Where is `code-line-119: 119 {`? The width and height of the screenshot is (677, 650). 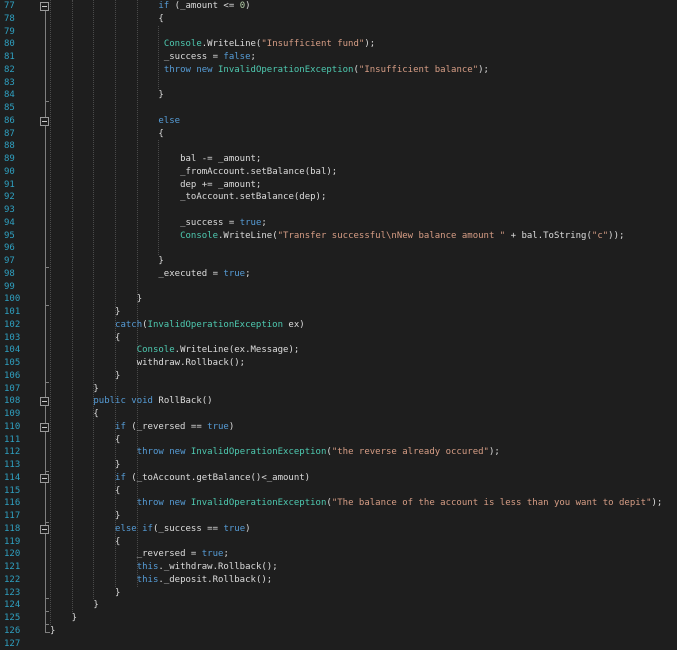 code-line-119: 119 { is located at coordinates (338, 542).